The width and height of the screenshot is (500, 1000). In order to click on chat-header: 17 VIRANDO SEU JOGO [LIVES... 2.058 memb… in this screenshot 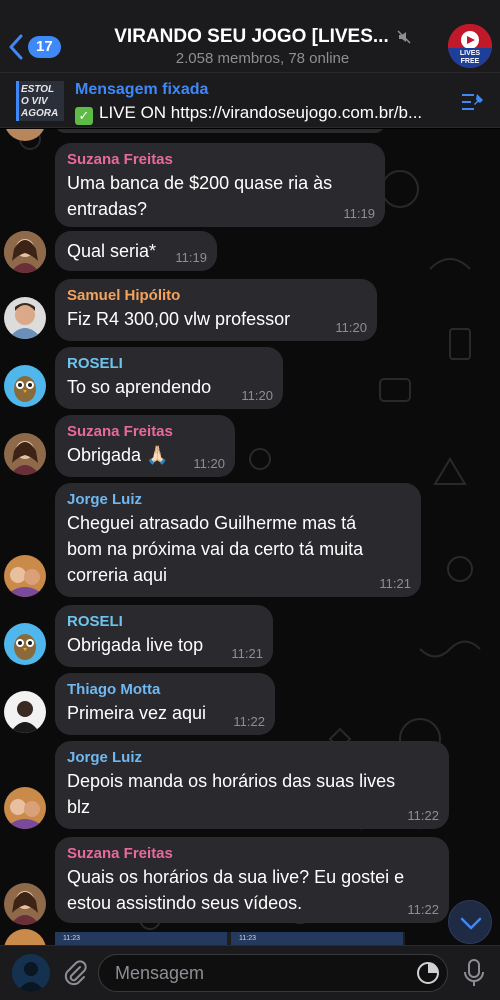, I will do `click(250, 36)`.